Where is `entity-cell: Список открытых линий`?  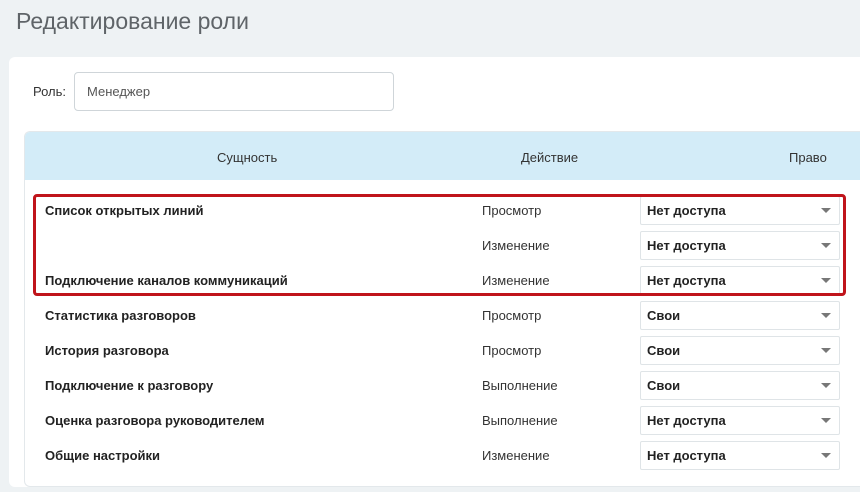
entity-cell: Список открытых линий is located at coordinates (124, 210).